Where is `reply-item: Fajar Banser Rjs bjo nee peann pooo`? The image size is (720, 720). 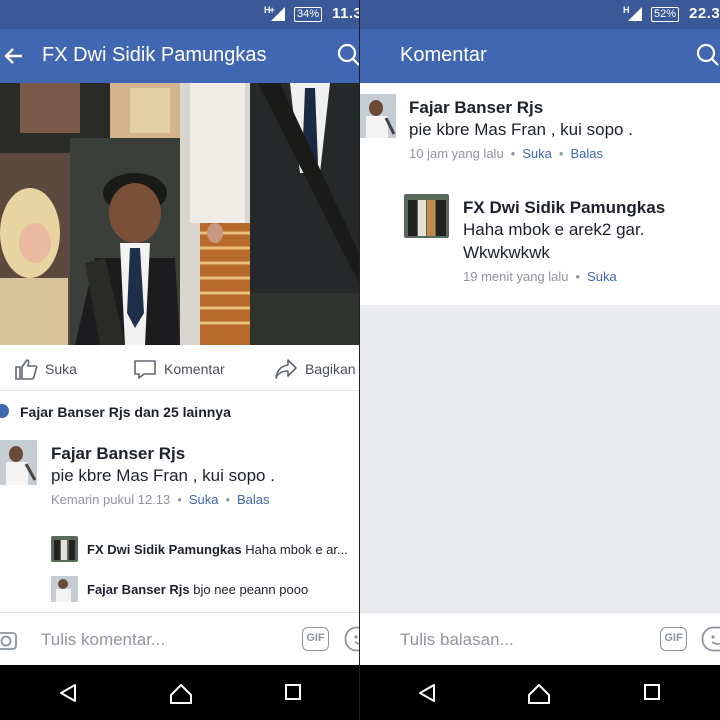
reply-item: Fajar Banser Rjs bjo nee peann pooo is located at coordinates (223, 589).